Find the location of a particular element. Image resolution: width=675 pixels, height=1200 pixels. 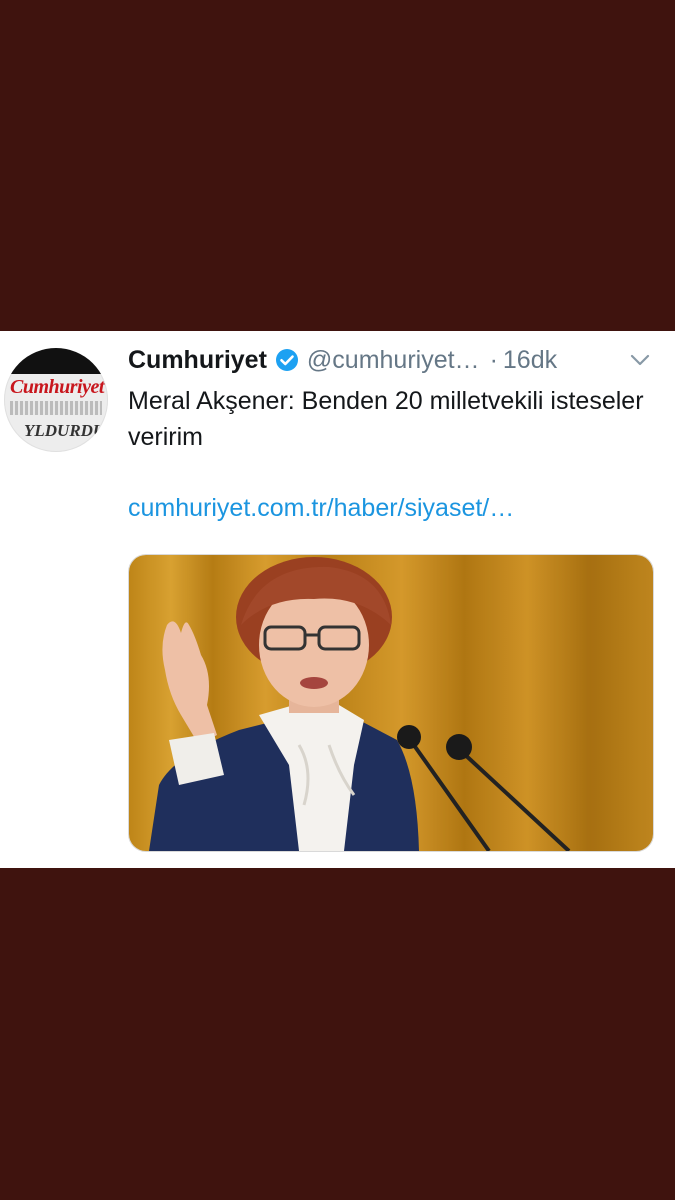

avatar-headline-text: YLDURDUR is located at coordinates (66, 430).